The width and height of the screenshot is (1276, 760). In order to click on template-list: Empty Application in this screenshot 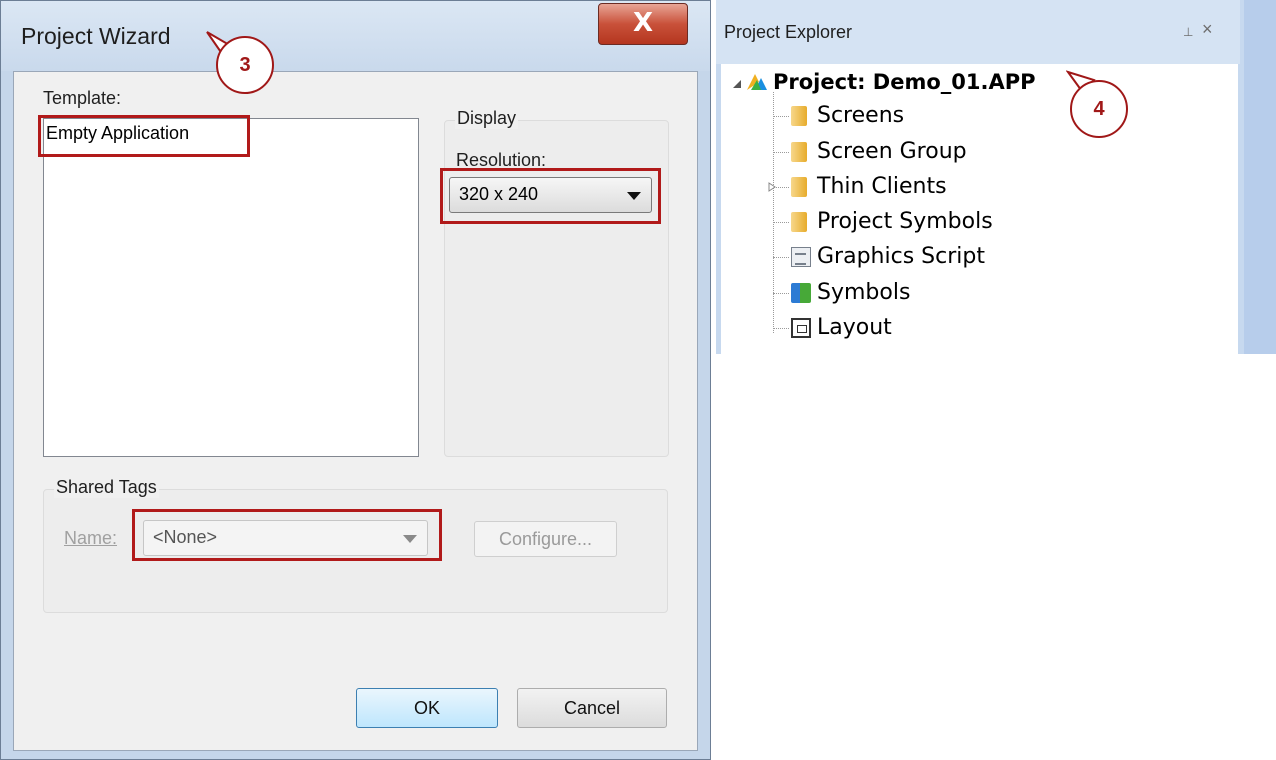, I will do `click(231, 287)`.